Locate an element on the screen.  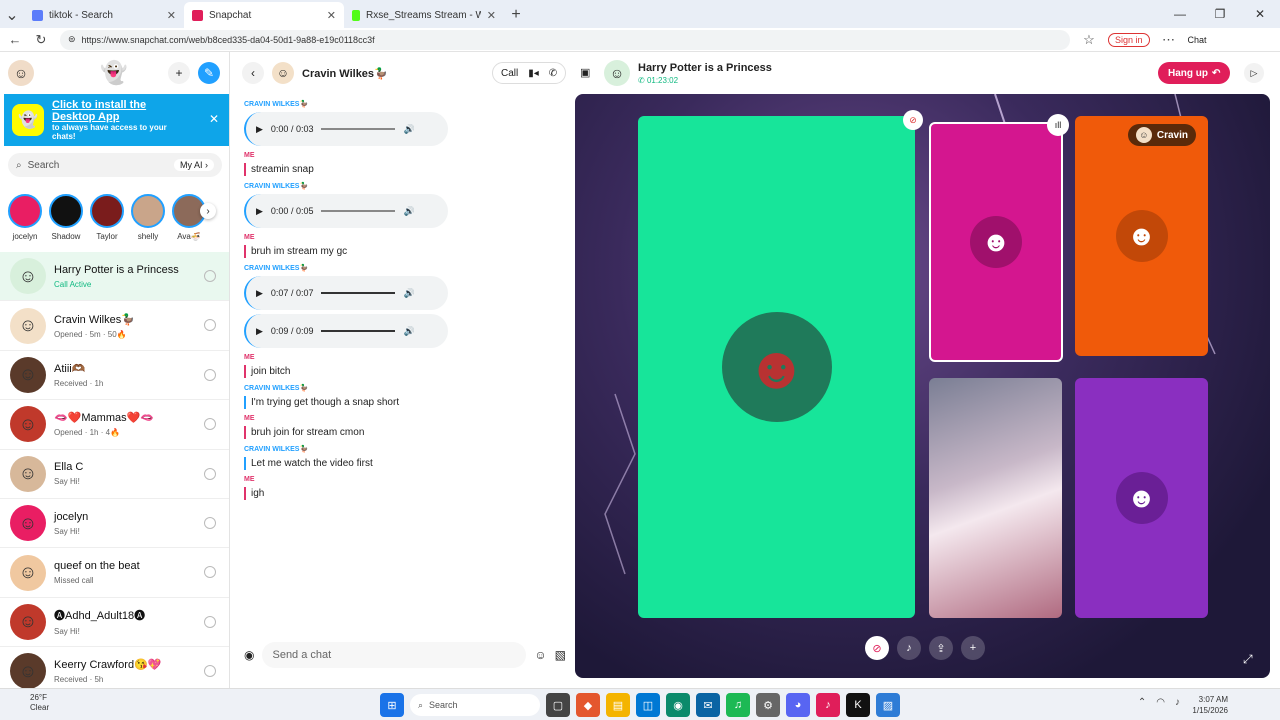
chat-list-item: ☺ queef on the beat Missed call is located at coordinates (114, 573).